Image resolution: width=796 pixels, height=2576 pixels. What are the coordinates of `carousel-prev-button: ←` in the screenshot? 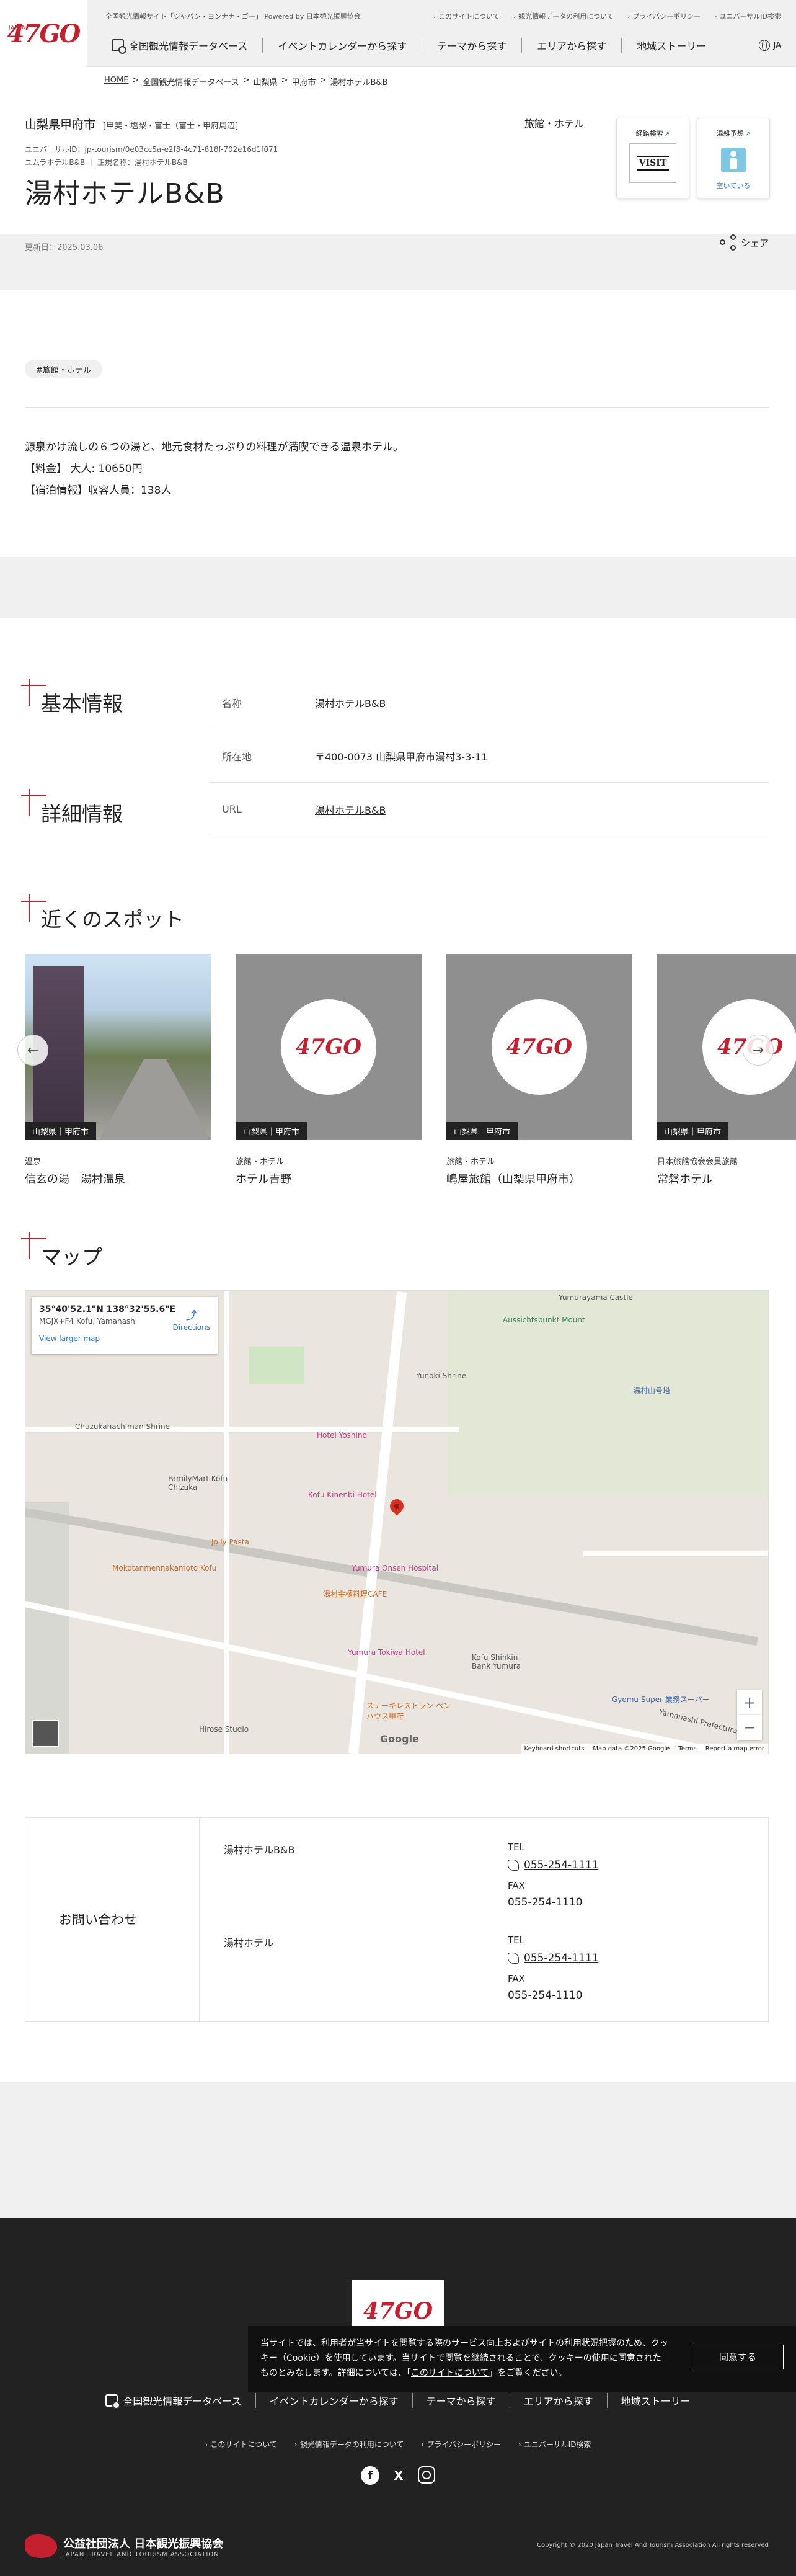 It's located at (32, 1050).